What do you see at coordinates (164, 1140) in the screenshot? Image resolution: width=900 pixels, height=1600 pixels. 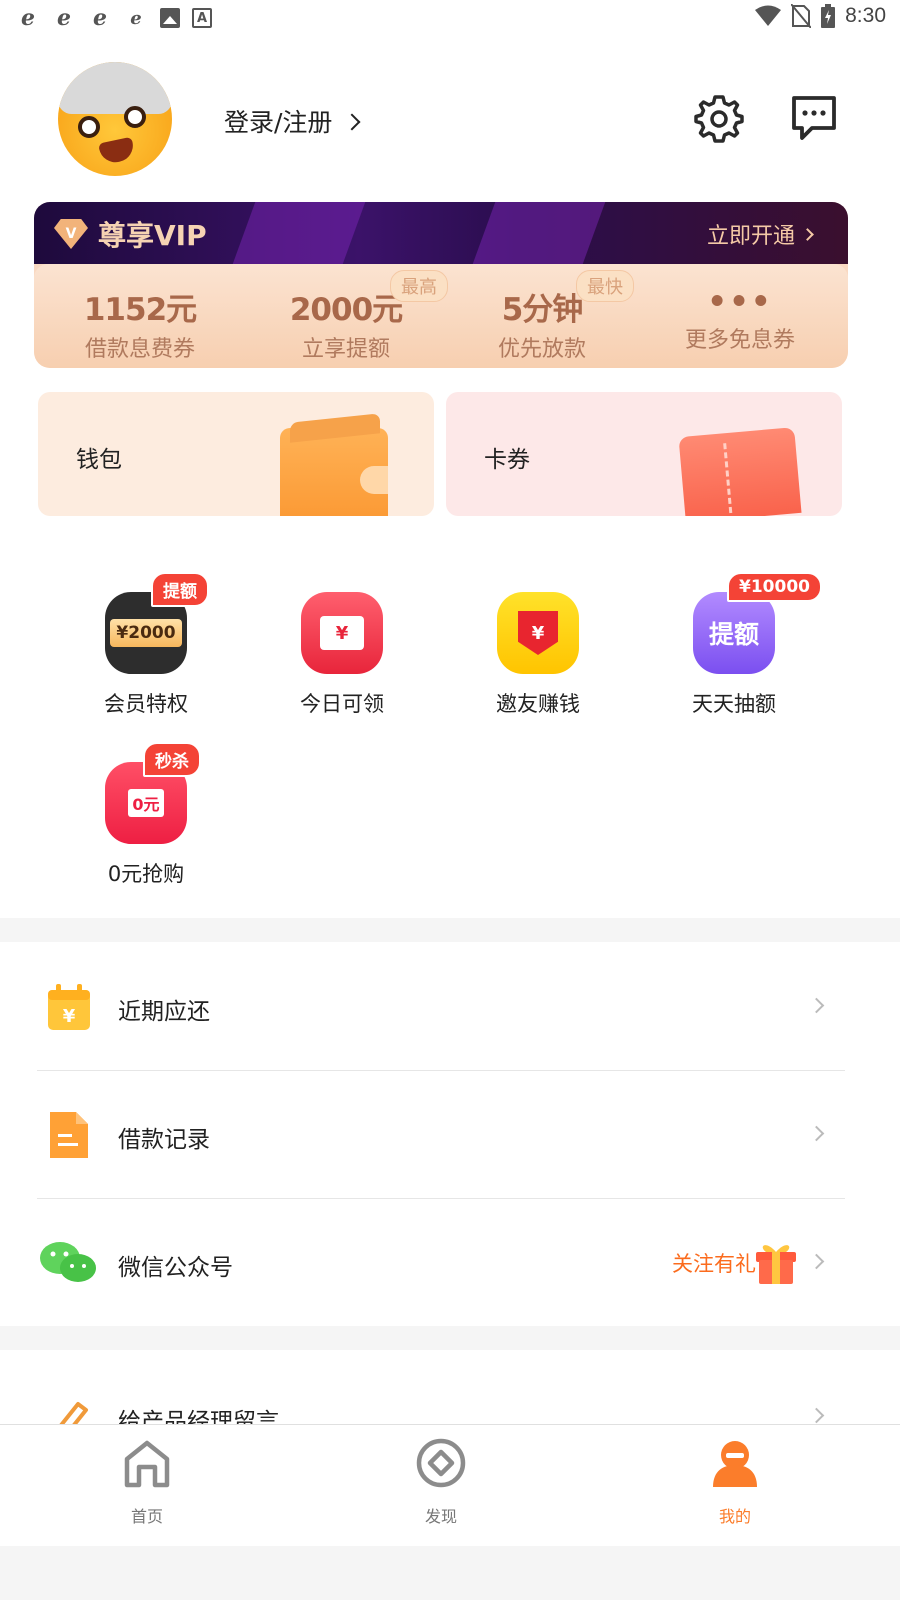 I see `list-label: 借款记录` at bounding box center [164, 1140].